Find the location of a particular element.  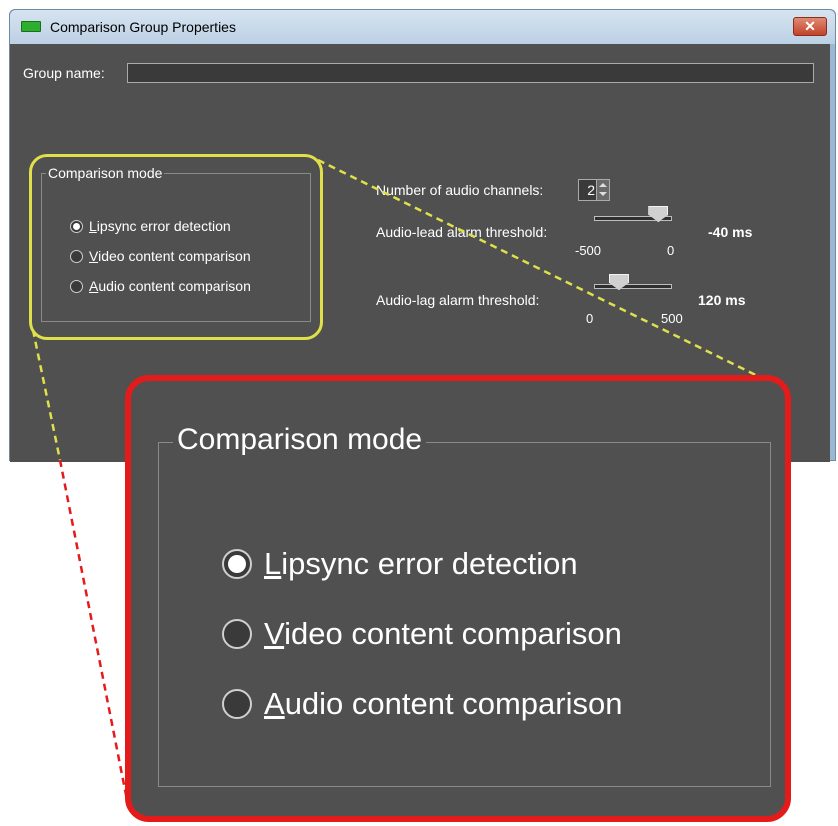

audio-lead-max-label: 0 is located at coordinates (671, 250).